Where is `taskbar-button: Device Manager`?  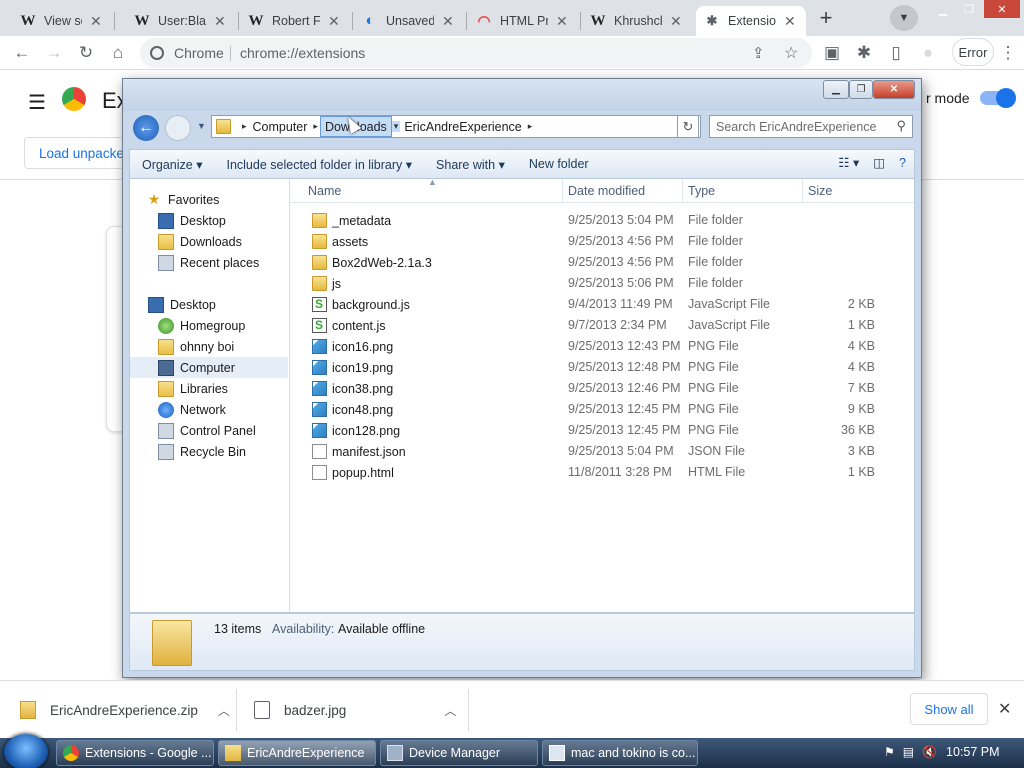
taskbar-button: Device Manager is located at coordinates (459, 753).